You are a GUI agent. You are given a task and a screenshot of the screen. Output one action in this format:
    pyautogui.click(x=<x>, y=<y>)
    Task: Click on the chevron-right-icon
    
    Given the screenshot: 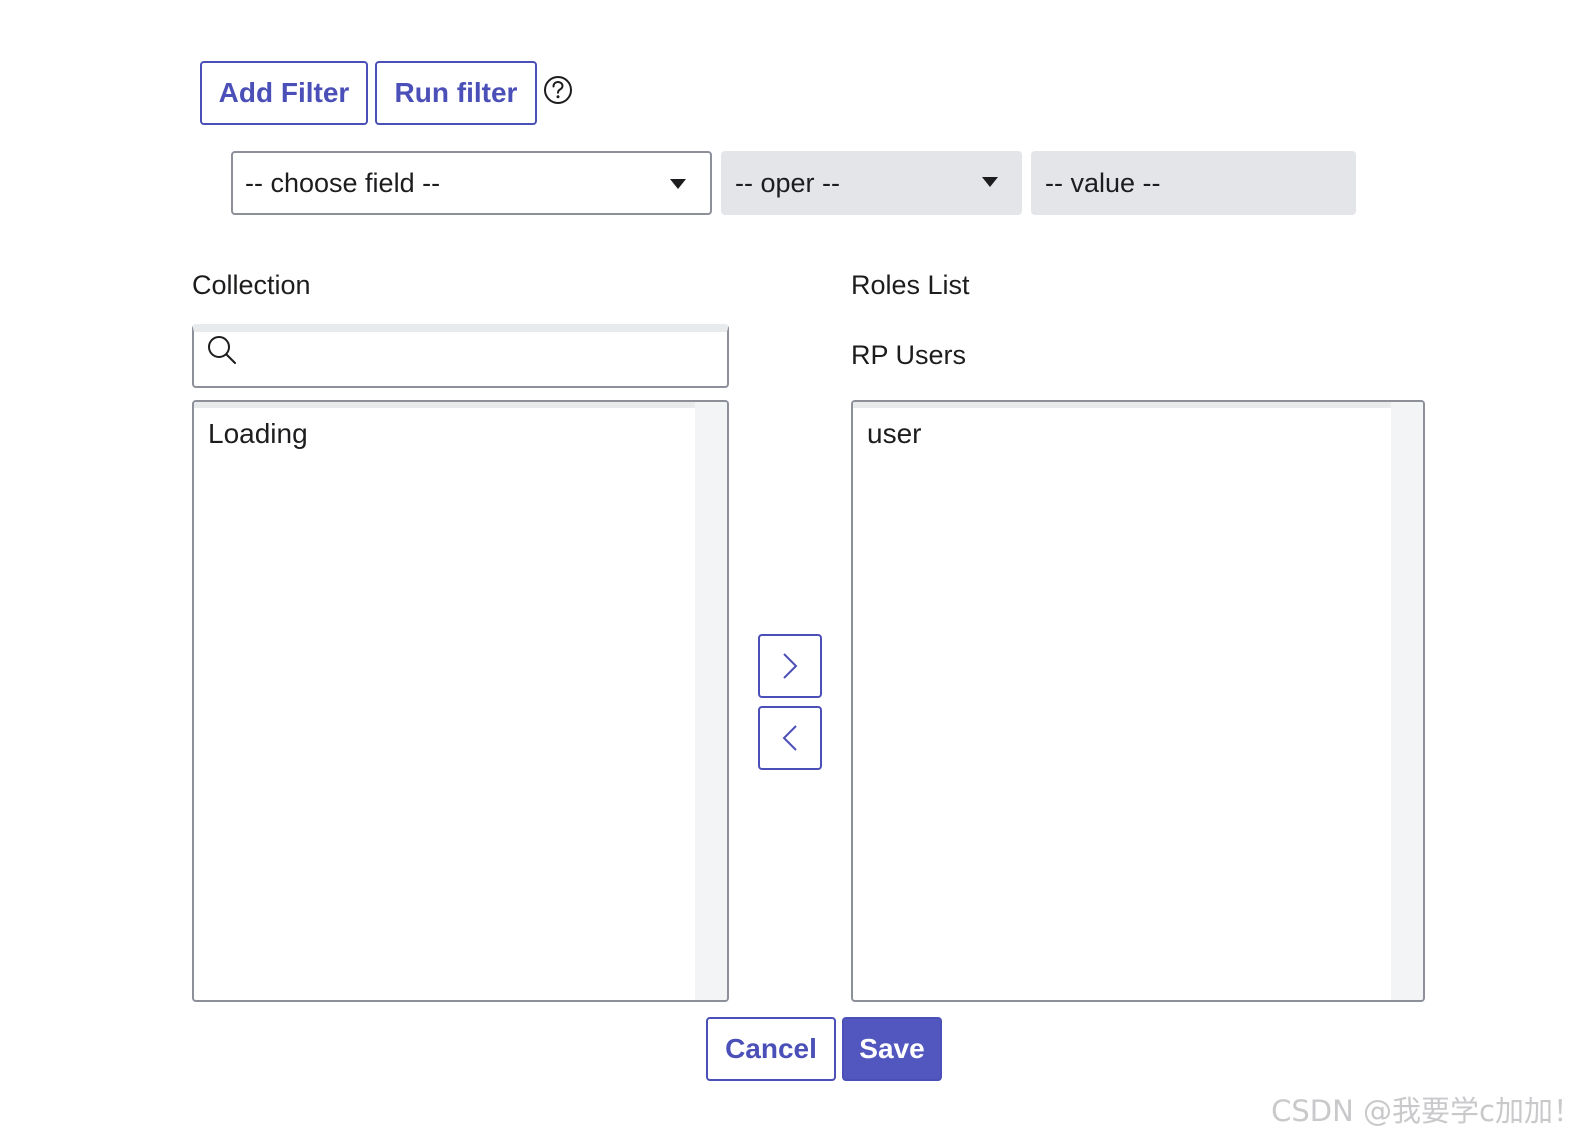 What is the action you would take?
    pyautogui.click(x=790, y=666)
    